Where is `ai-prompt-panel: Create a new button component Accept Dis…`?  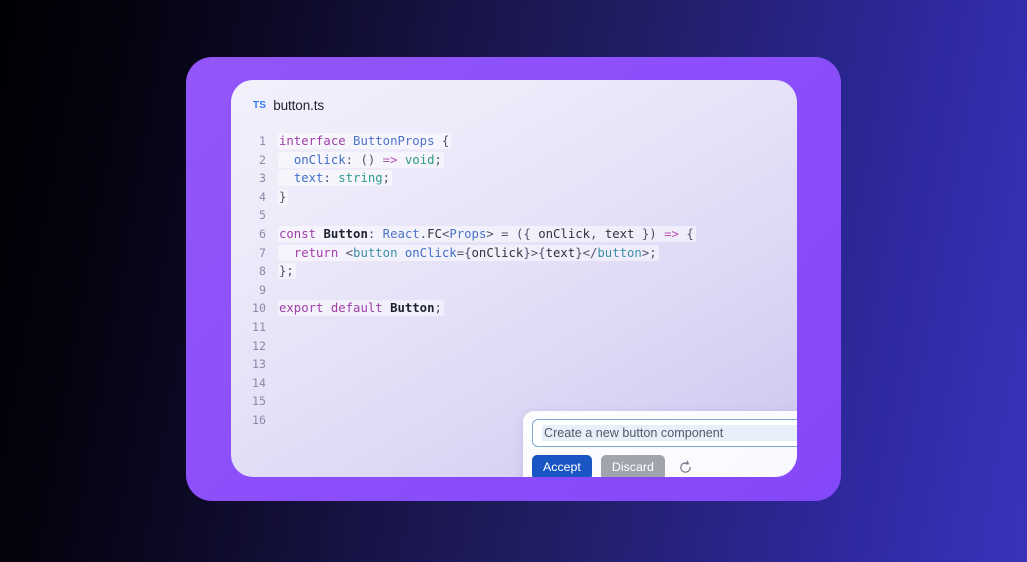
ai-prompt-panel: Create a new button component Accept Dis… is located at coordinates (660, 444).